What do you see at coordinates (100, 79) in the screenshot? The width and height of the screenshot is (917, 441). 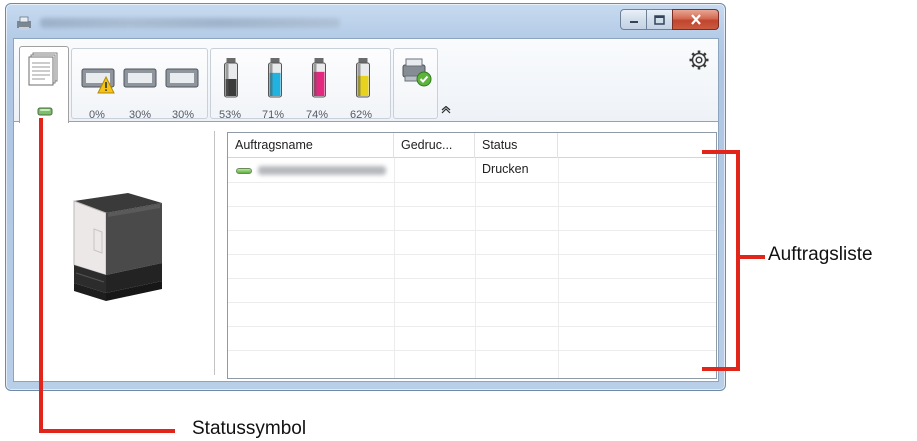 I see `paper-tray-warning-icon` at bounding box center [100, 79].